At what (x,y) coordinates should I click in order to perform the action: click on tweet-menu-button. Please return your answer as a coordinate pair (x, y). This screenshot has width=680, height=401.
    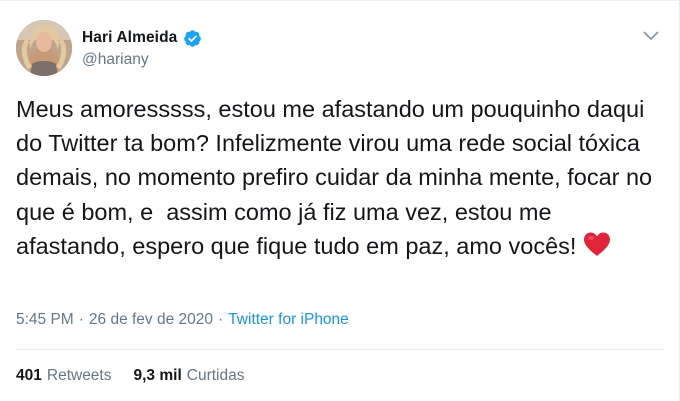
    Looking at the image, I should click on (651, 36).